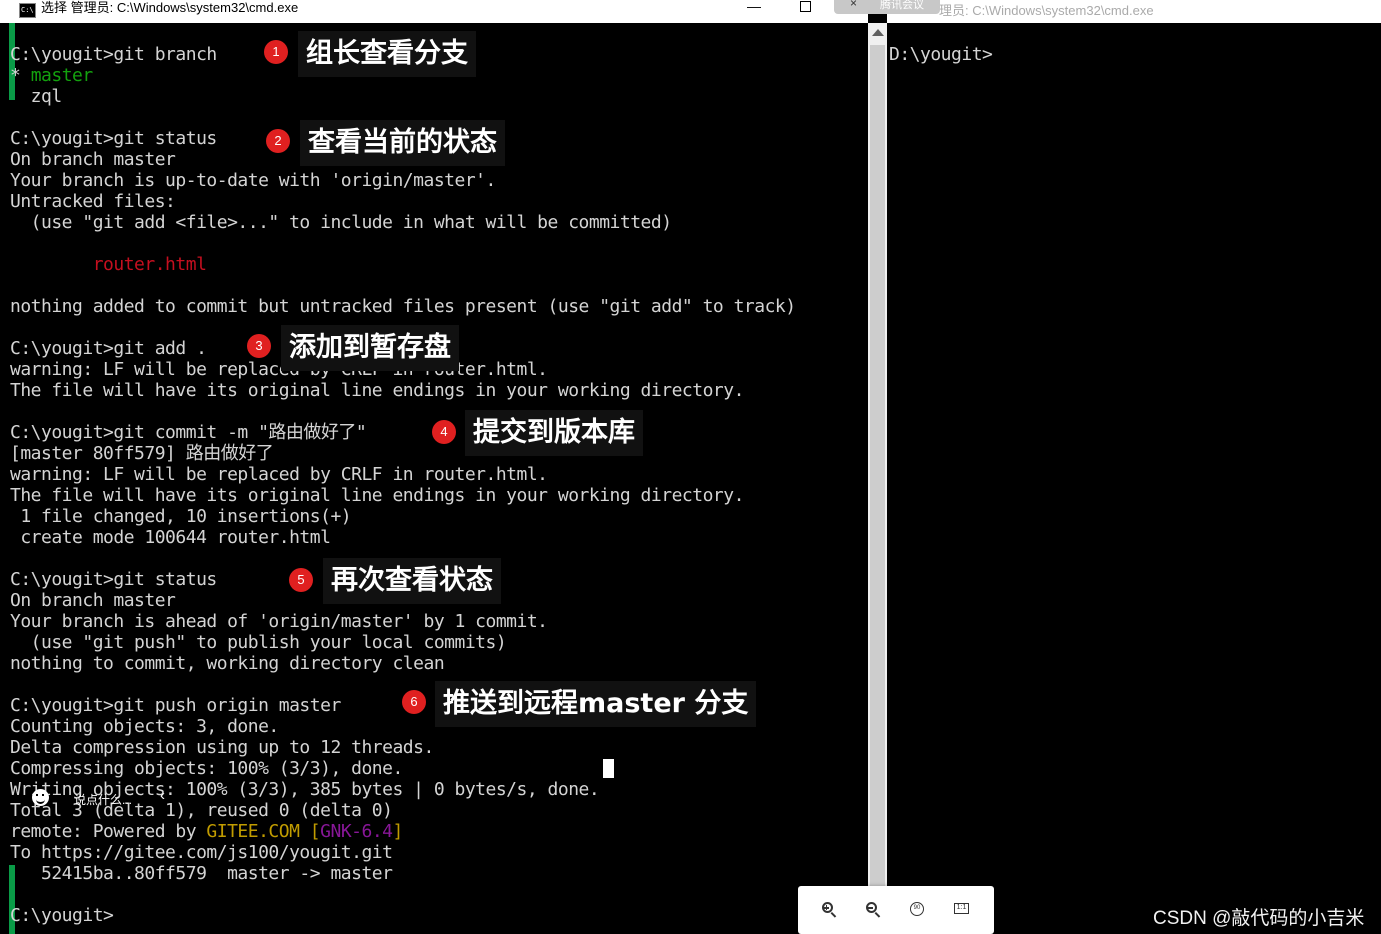  I want to click on meeting-tab-label: 腾讯会议, so click(902, 5).